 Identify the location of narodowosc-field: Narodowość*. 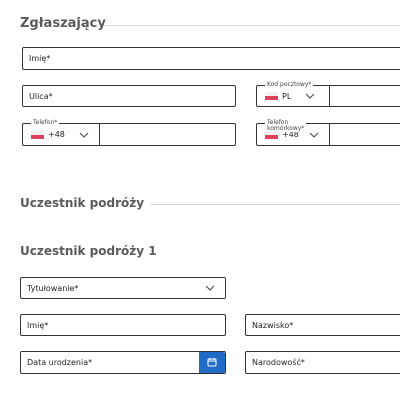
(322, 362).